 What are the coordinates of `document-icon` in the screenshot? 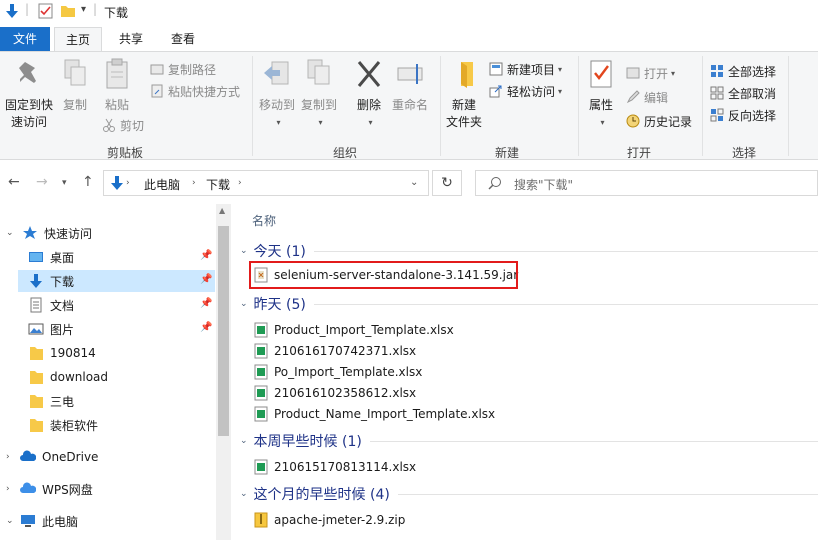 It's located at (36, 305).